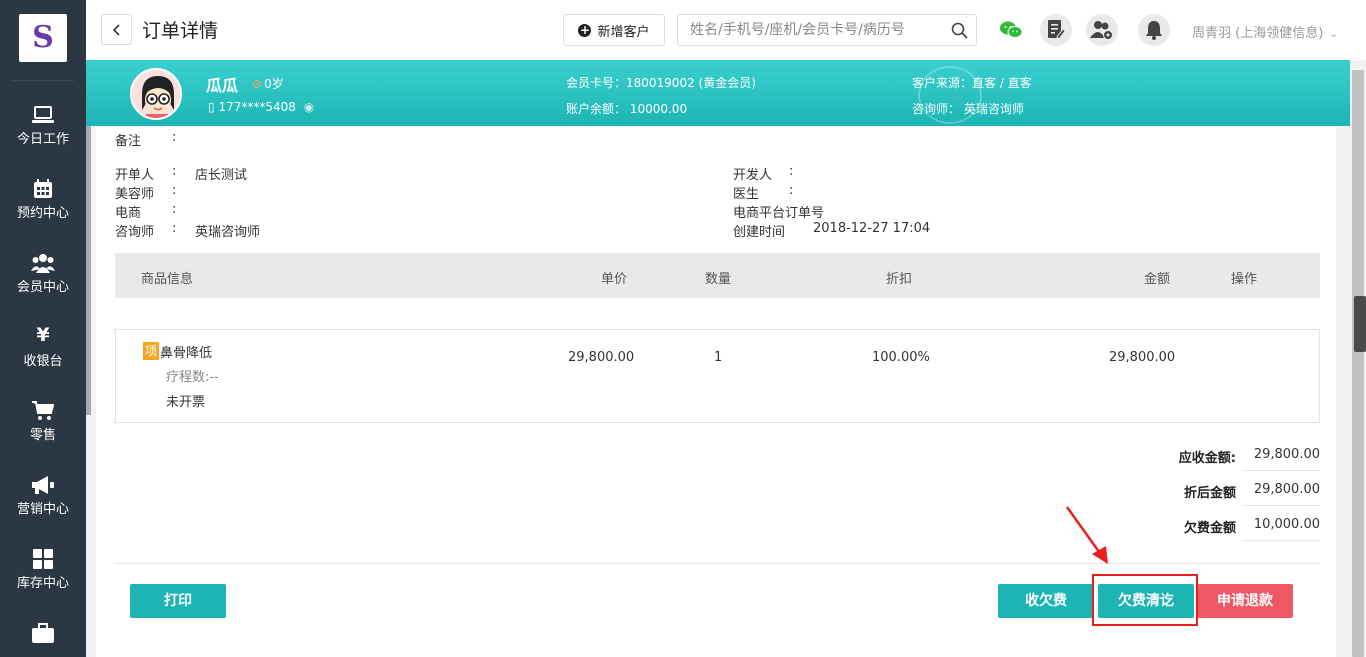  What do you see at coordinates (42, 139) in the screenshot?
I see `sidebar-item-label: 今日工作` at bounding box center [42, 139].